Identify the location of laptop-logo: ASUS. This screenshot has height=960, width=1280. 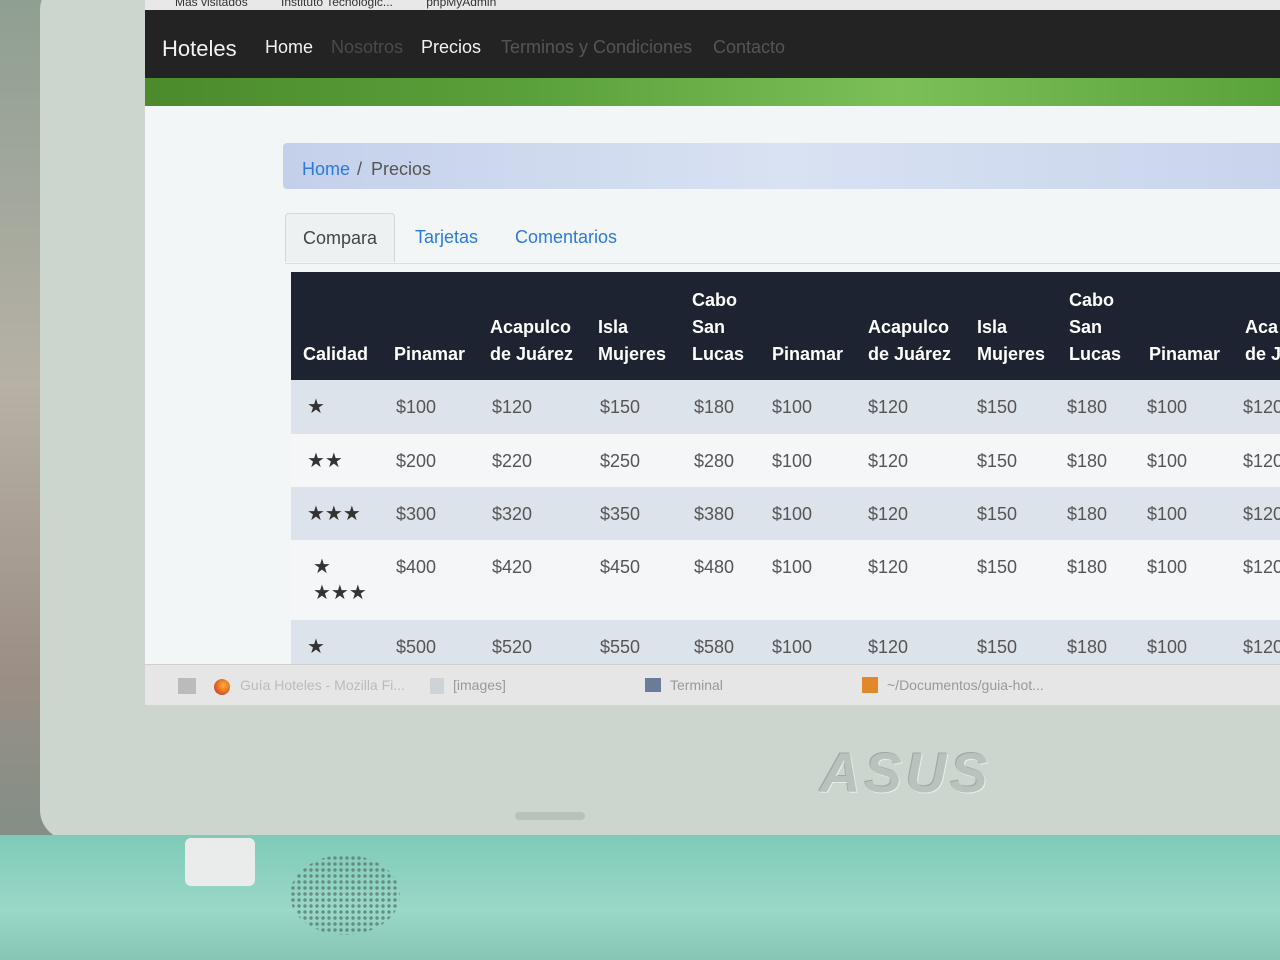
(906, 772).